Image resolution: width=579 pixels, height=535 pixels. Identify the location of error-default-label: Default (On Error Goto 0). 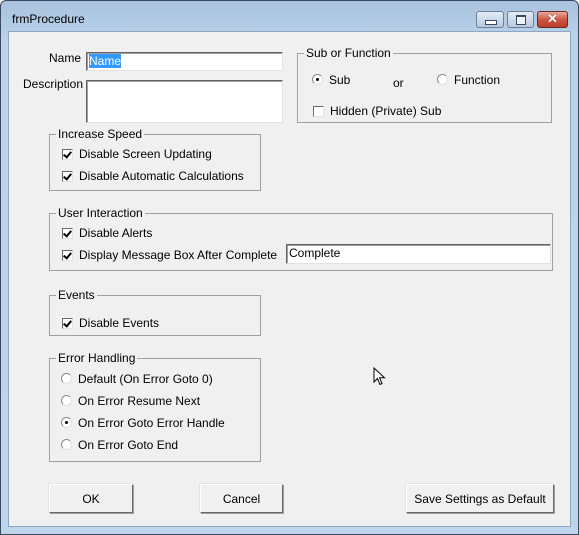
(145, 379).